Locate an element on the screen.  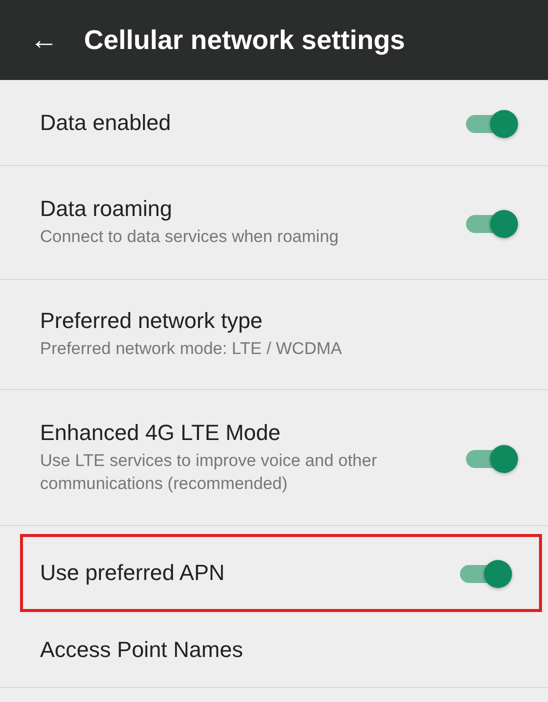
setting-title: Data enabled is located at coordinates (106, 123).